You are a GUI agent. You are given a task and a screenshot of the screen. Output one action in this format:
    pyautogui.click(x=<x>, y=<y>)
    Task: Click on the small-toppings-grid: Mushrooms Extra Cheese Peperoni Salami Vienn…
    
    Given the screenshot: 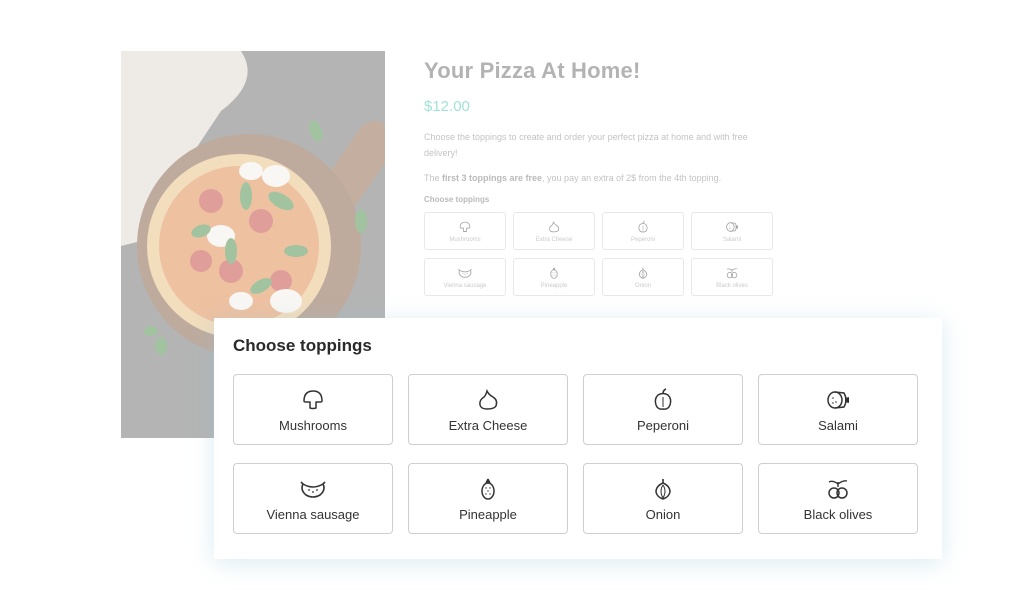 What is the action you would take?
    pyautogui.click(x=604, y=254)
    